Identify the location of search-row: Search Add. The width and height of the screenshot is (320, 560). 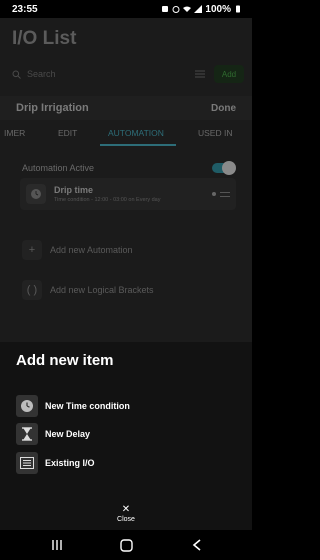
(128, 74).